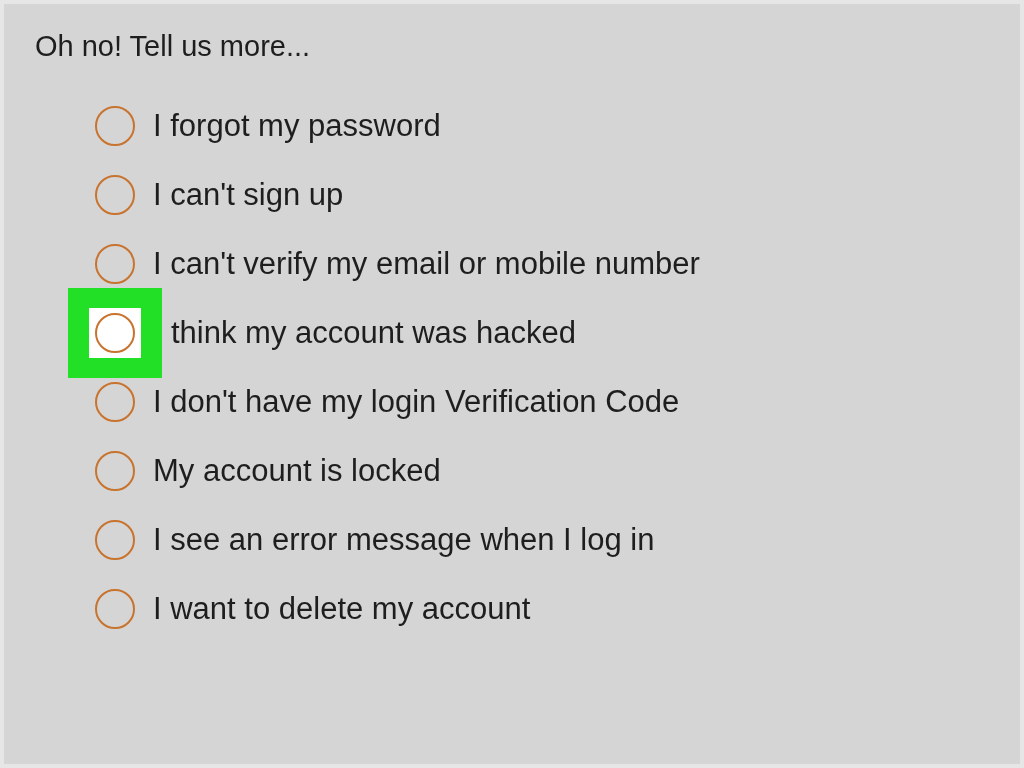  What do you see at coordinates (426, 264) in the screenshot?
I see `option-label: I can't verify my email or mobile number` at bounding box center [426, 264].